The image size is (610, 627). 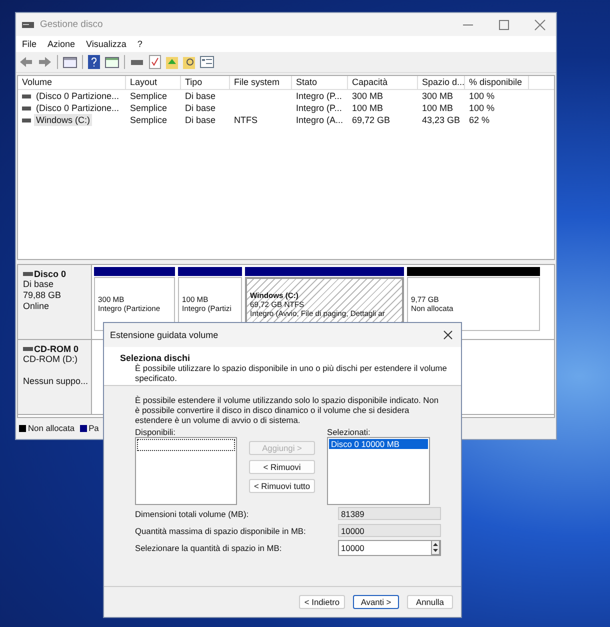 What do you see at coordinates (29, 44) in the screenshot?
I see `menu-item: File` at bounding box center [29, 44].